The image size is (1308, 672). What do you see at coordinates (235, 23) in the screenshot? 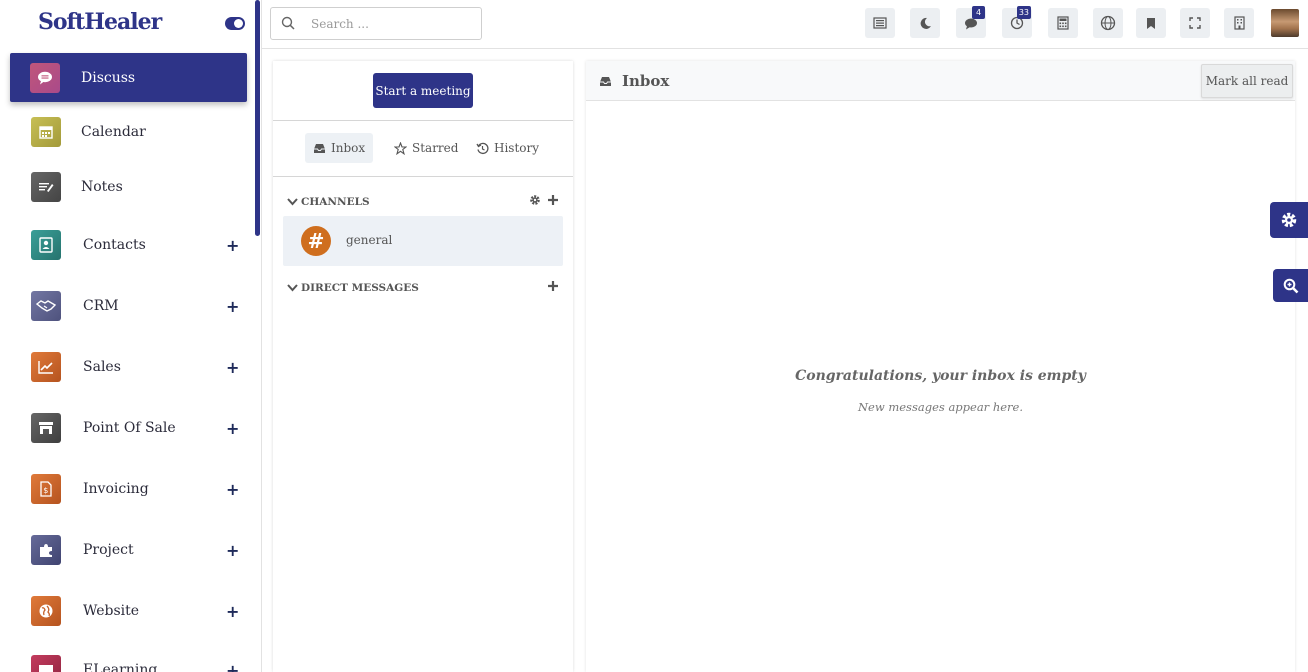
I see `sidebar-toggle` at bounding box center [235, 23].